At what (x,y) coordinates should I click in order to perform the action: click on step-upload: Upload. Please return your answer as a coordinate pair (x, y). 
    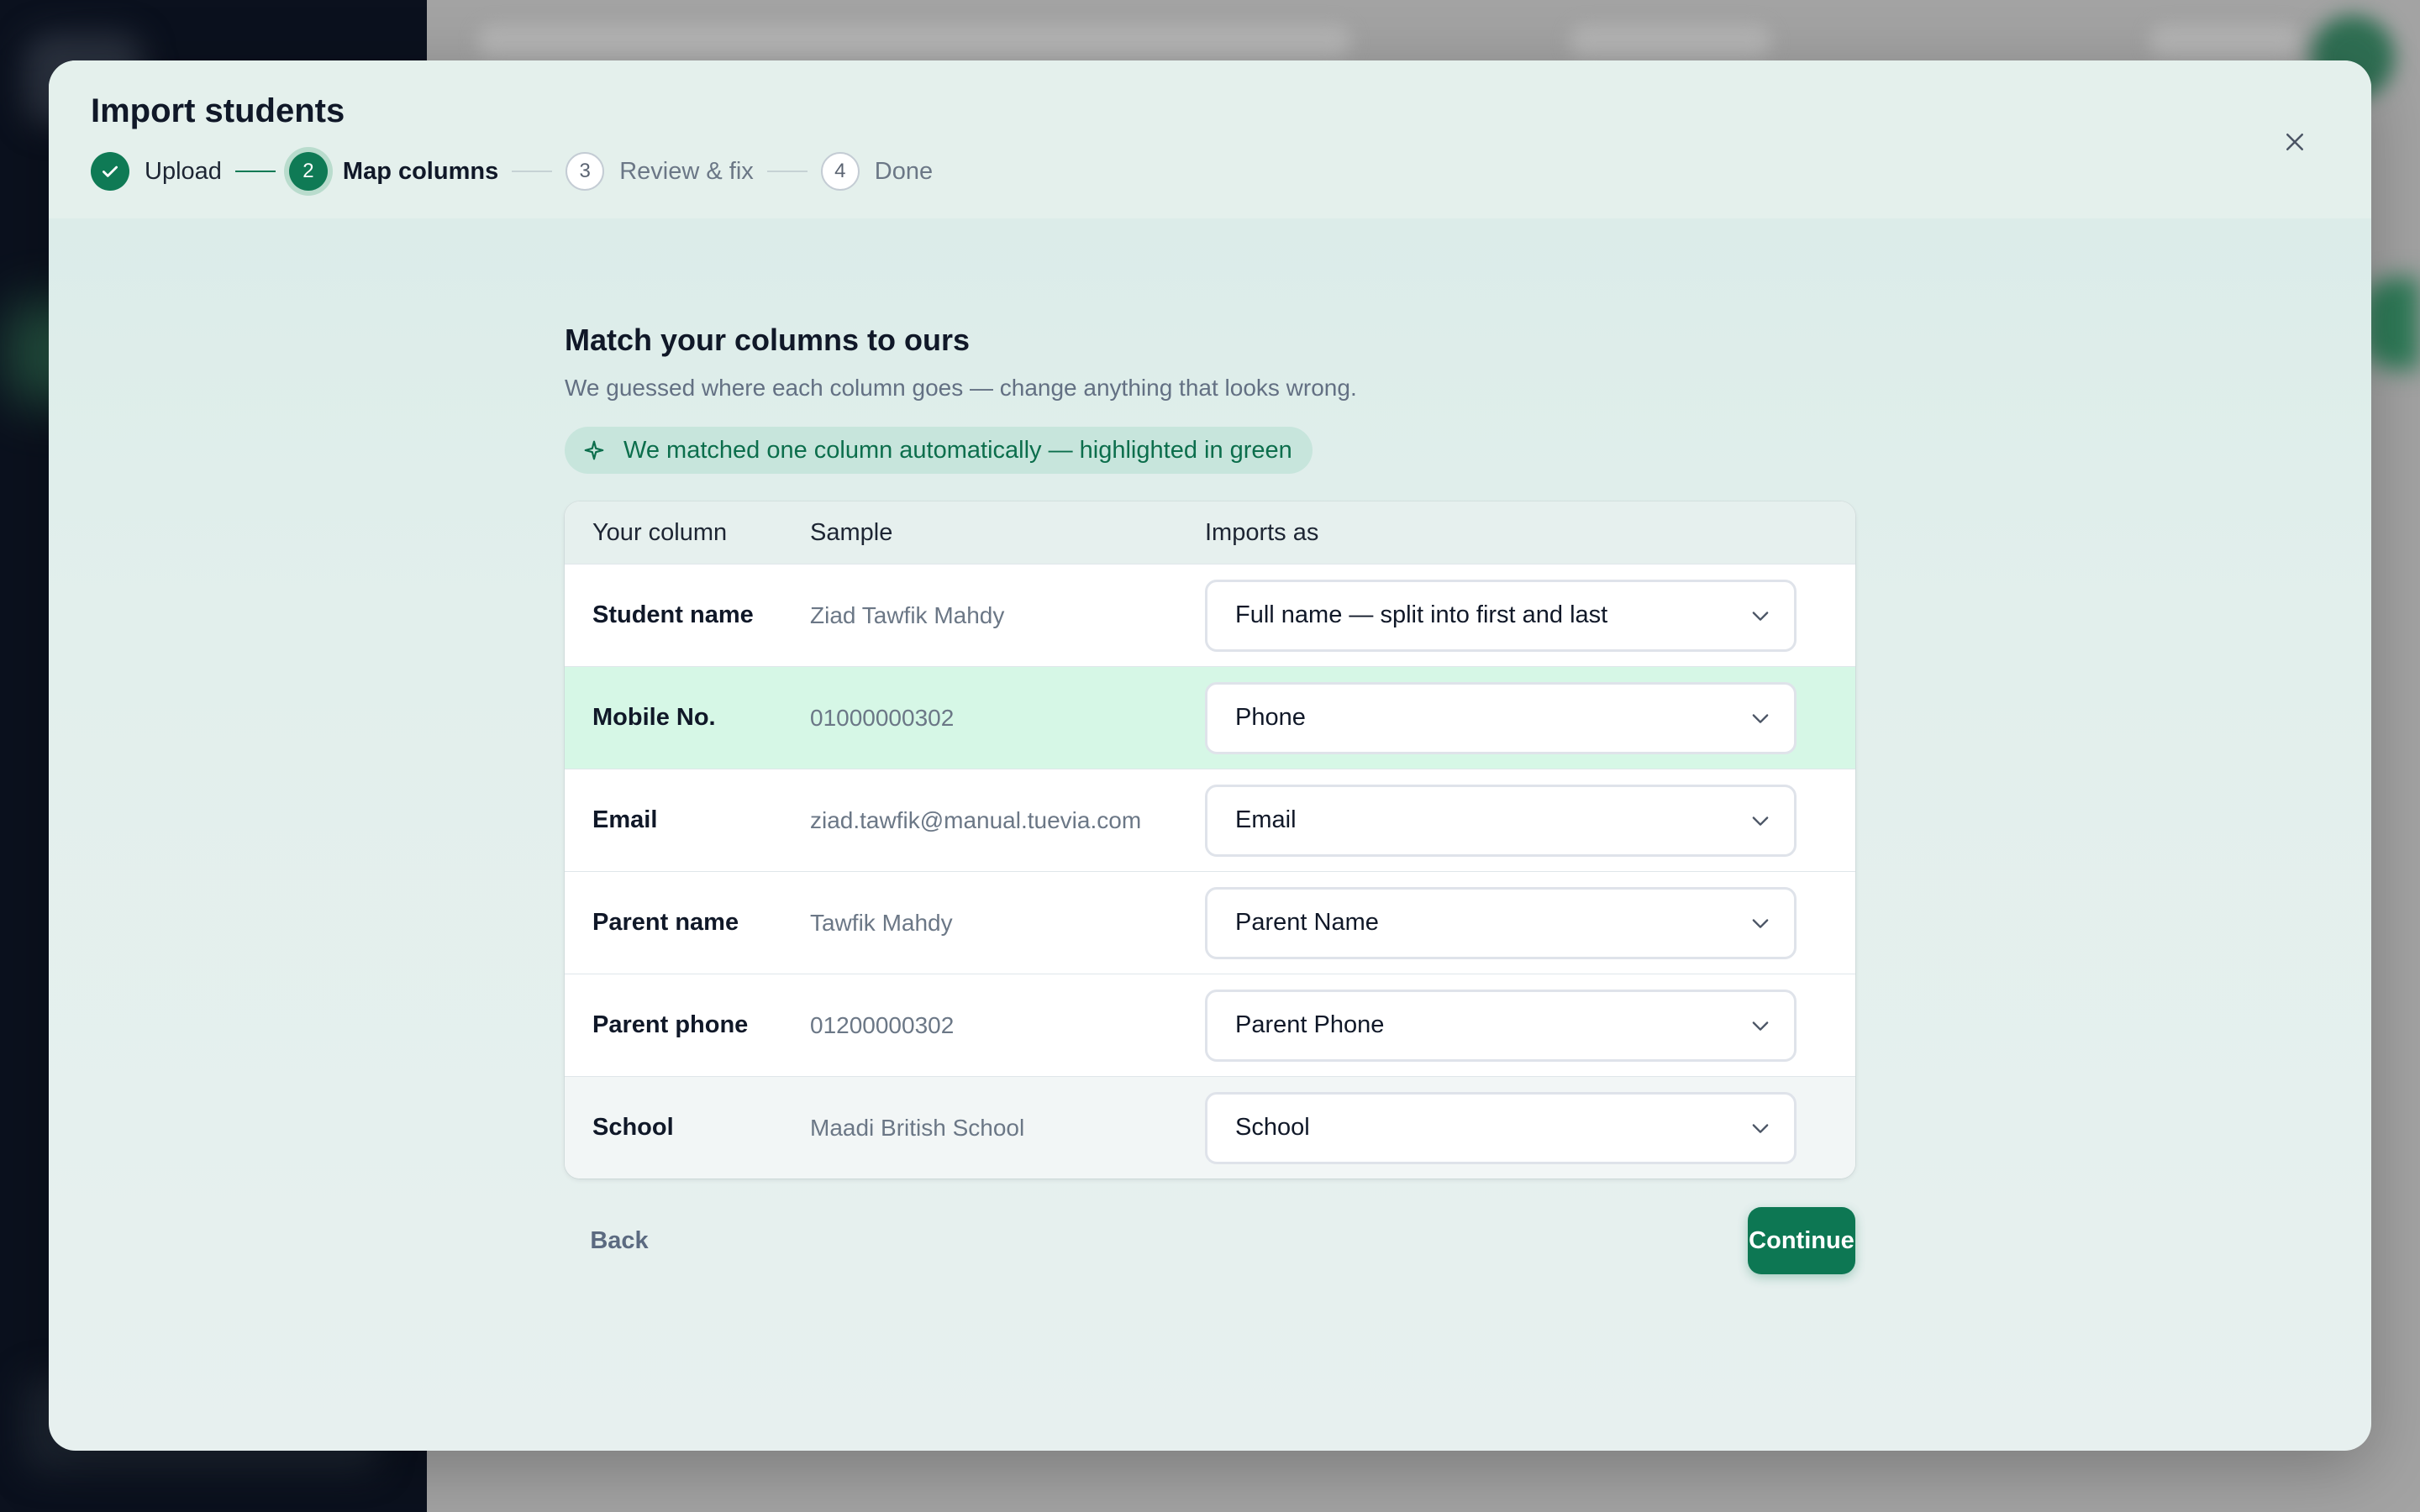
    Looking at the image, I should click on (157, 171).